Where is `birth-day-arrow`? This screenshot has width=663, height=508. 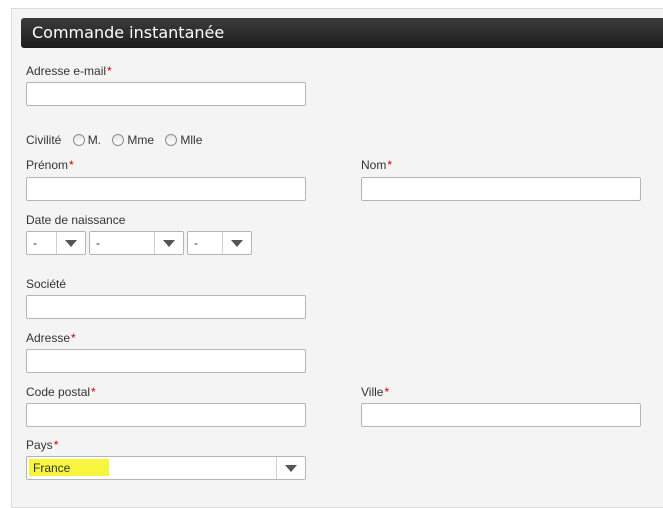 birth-day-arrow is located at coordinates (70, 243).